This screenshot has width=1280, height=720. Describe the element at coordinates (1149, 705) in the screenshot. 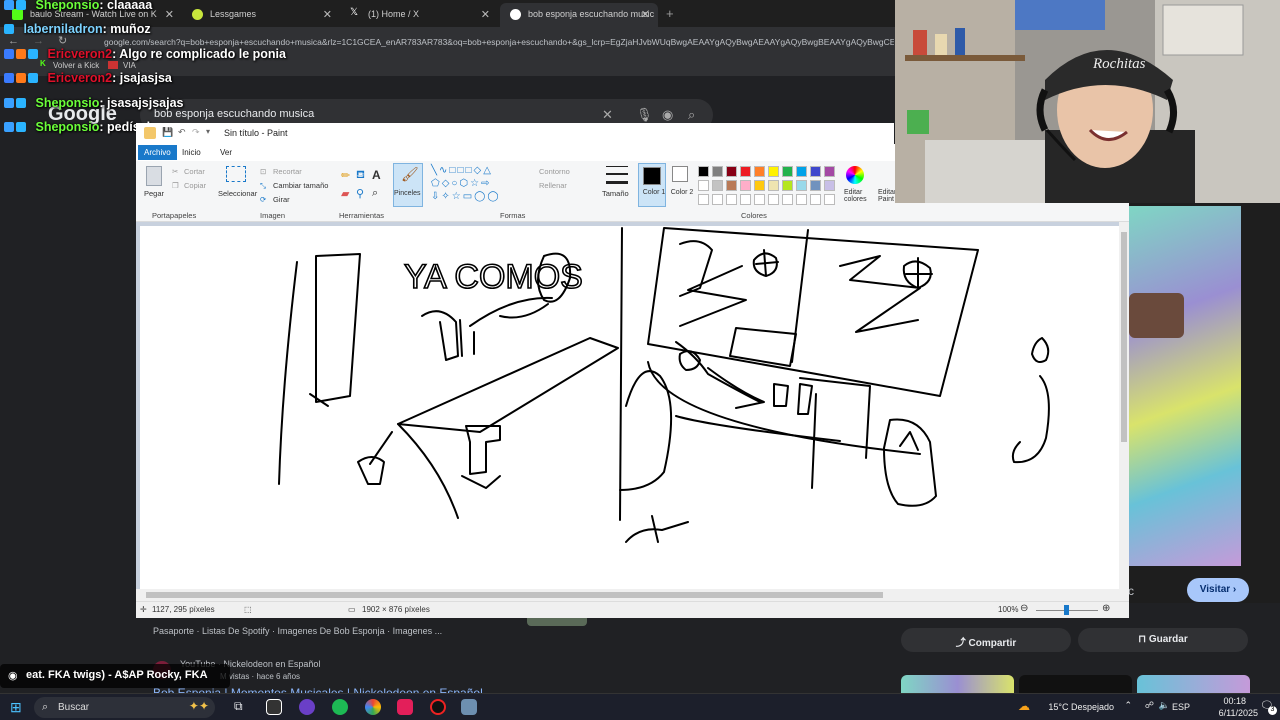

I see `network-icon: ☍` at that location.